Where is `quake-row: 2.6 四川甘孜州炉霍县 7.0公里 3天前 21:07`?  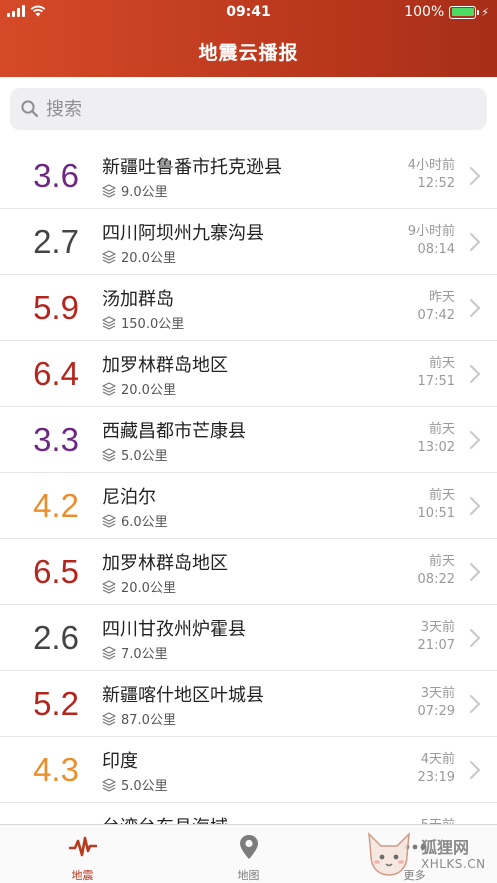 quake-row: 2.6 四川甘孜州炉霍县 7.0公里 3天前 21:07 is located at coordinates (248, 638).